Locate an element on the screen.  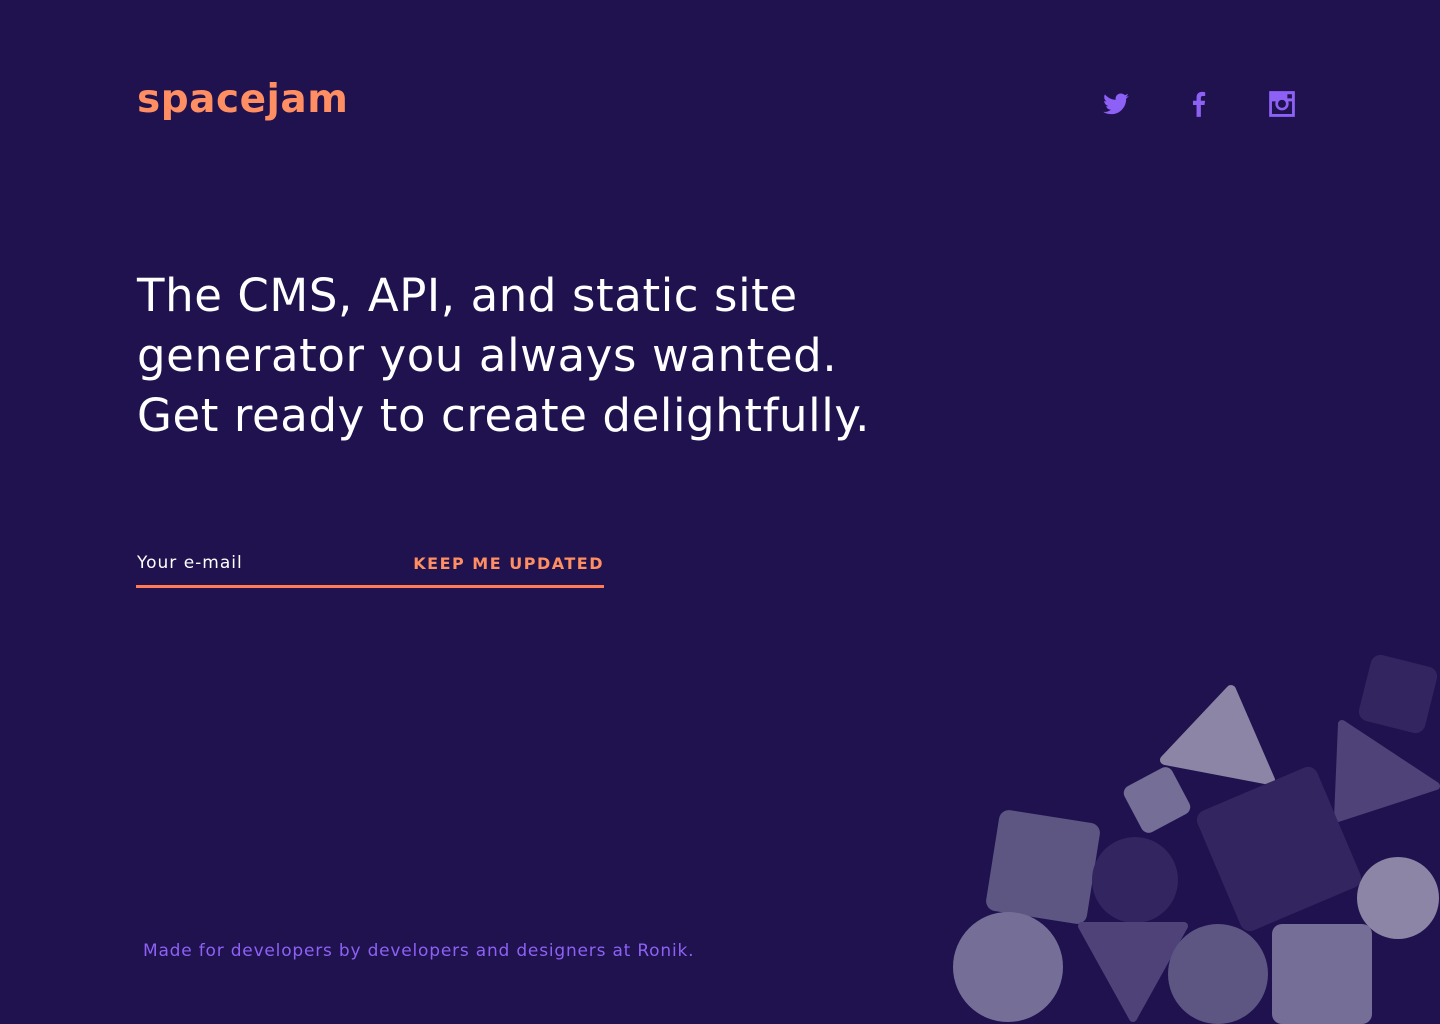
instagram-icon is located at coordinates (1282, 104).